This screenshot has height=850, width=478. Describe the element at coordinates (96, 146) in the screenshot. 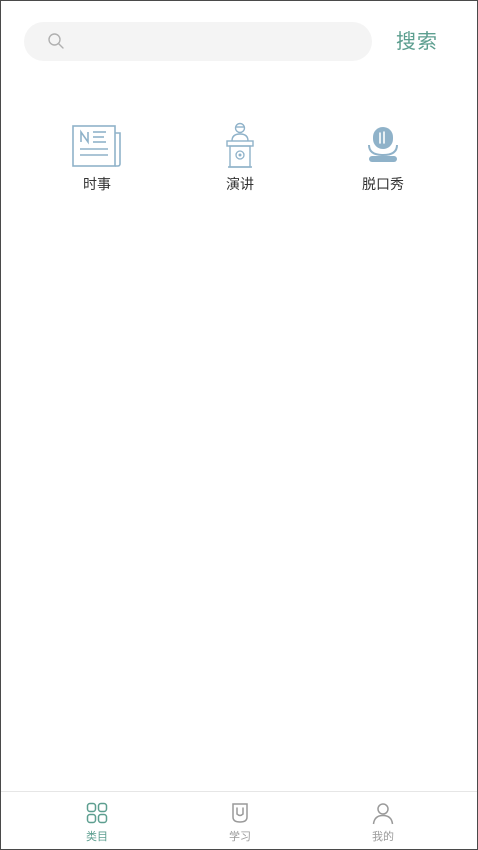

I see `newspaper-icon` at that location.